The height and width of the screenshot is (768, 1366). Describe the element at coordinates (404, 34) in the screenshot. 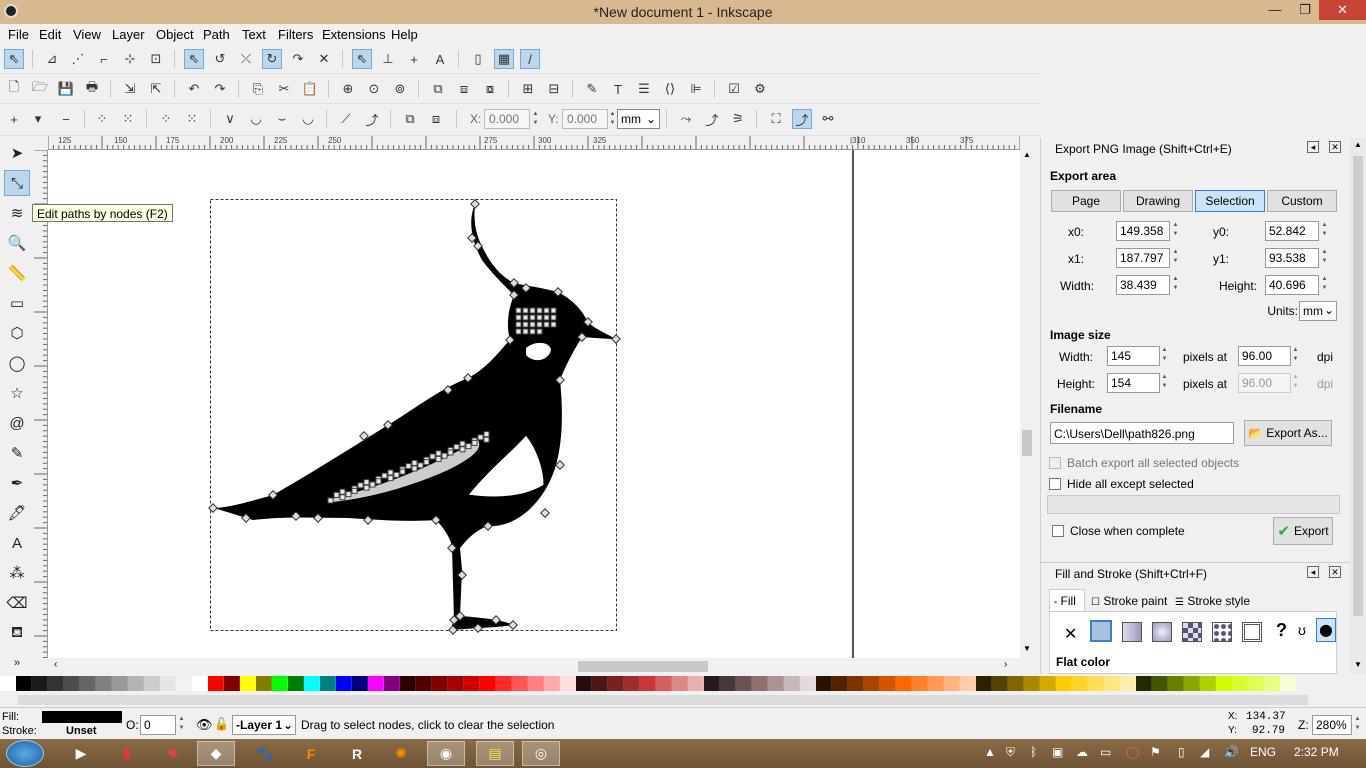

I see `menu-help: Help` at that location.